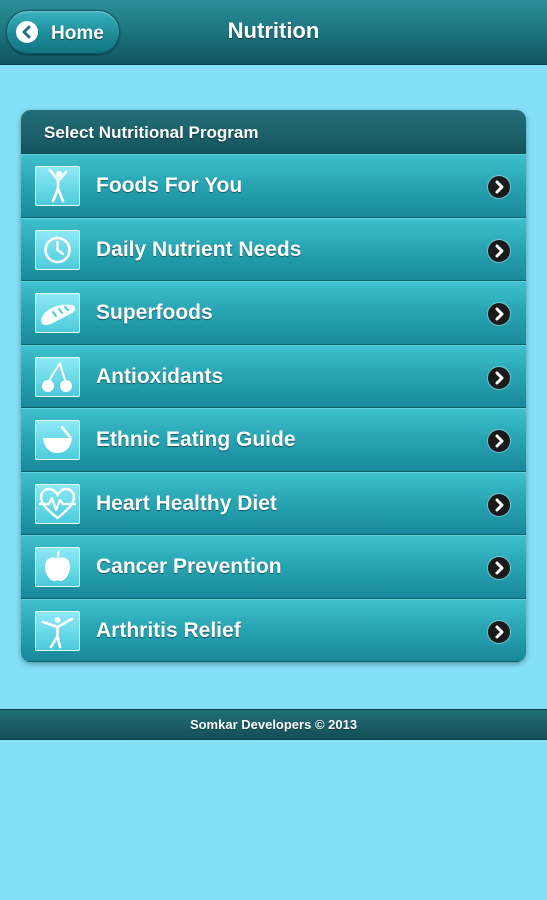 This screenshot has width=547, height=900. I want to click on apple-icon, so click(57, 567).